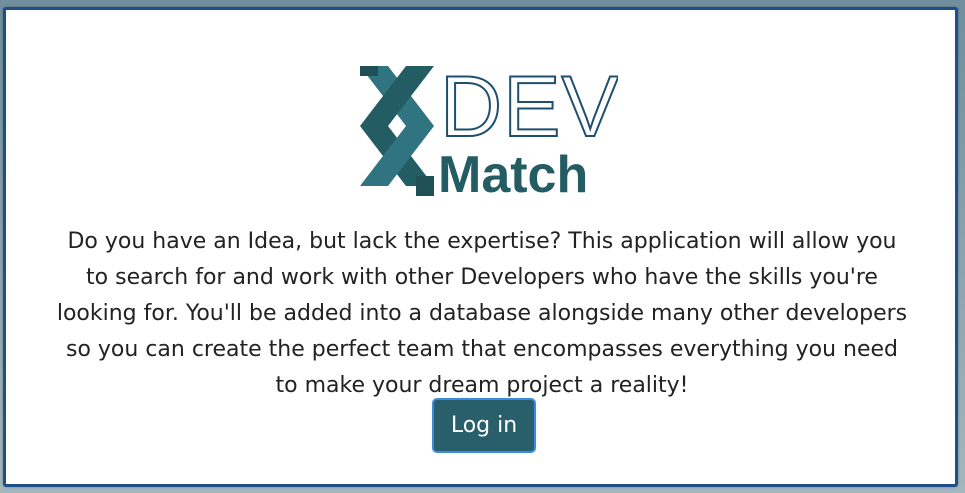 The image size is (965, 493). I want to click on dna-x-icon: DEV Match, so click(489, 128).